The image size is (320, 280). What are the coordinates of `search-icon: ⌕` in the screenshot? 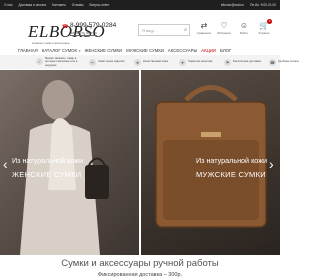 It's located at (185, 30).